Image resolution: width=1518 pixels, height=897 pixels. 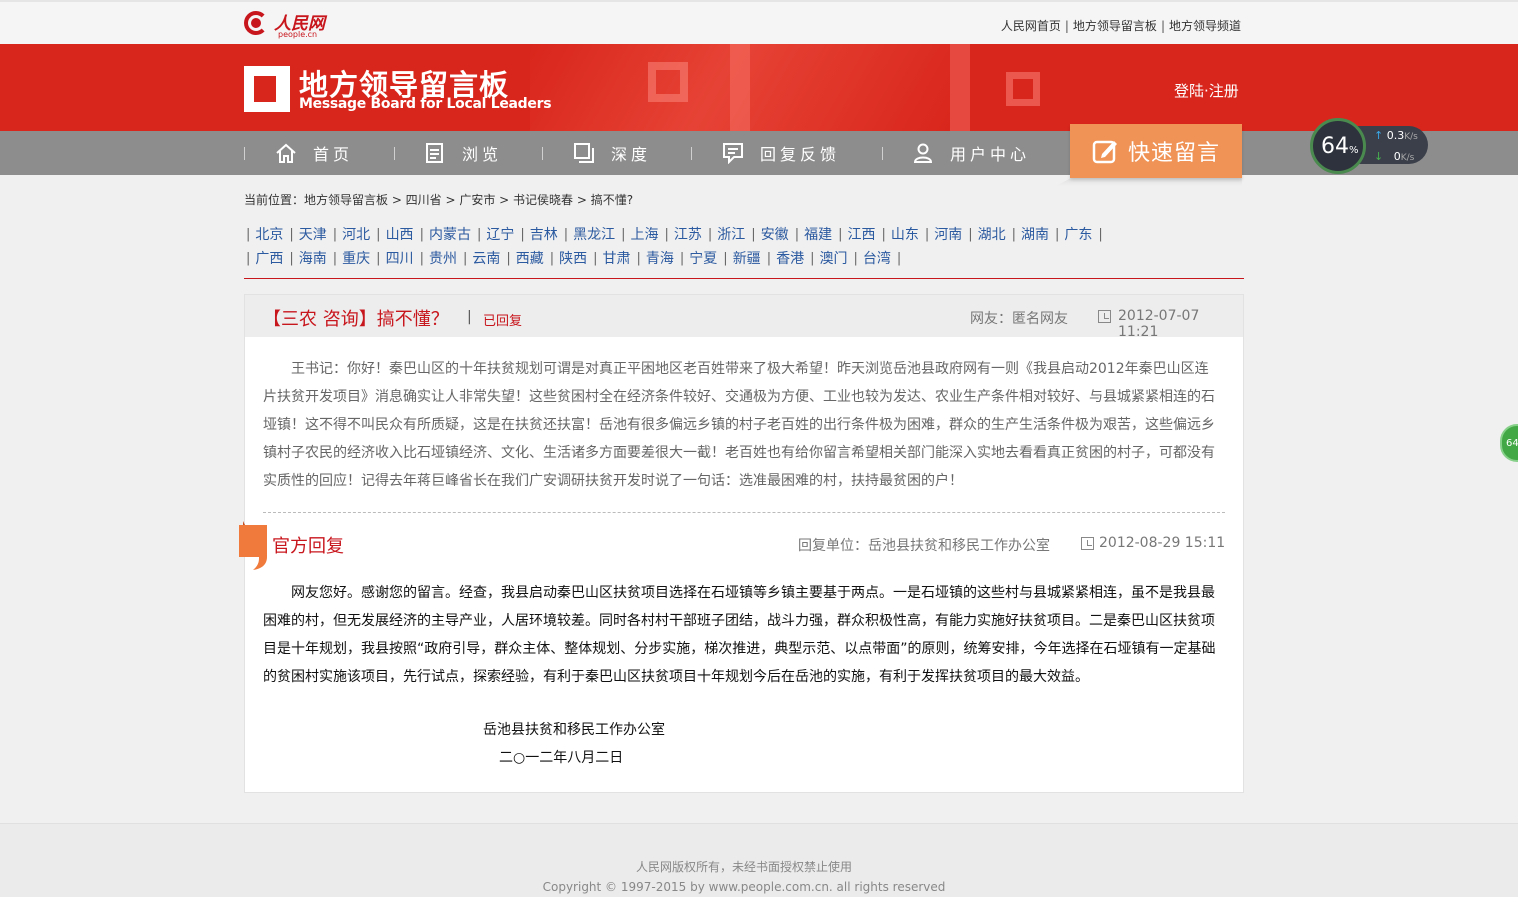 What do you see at coordinates (905, 234) in the screenshot?
I see `province-link: 山东` at bounding box center [905, 234].